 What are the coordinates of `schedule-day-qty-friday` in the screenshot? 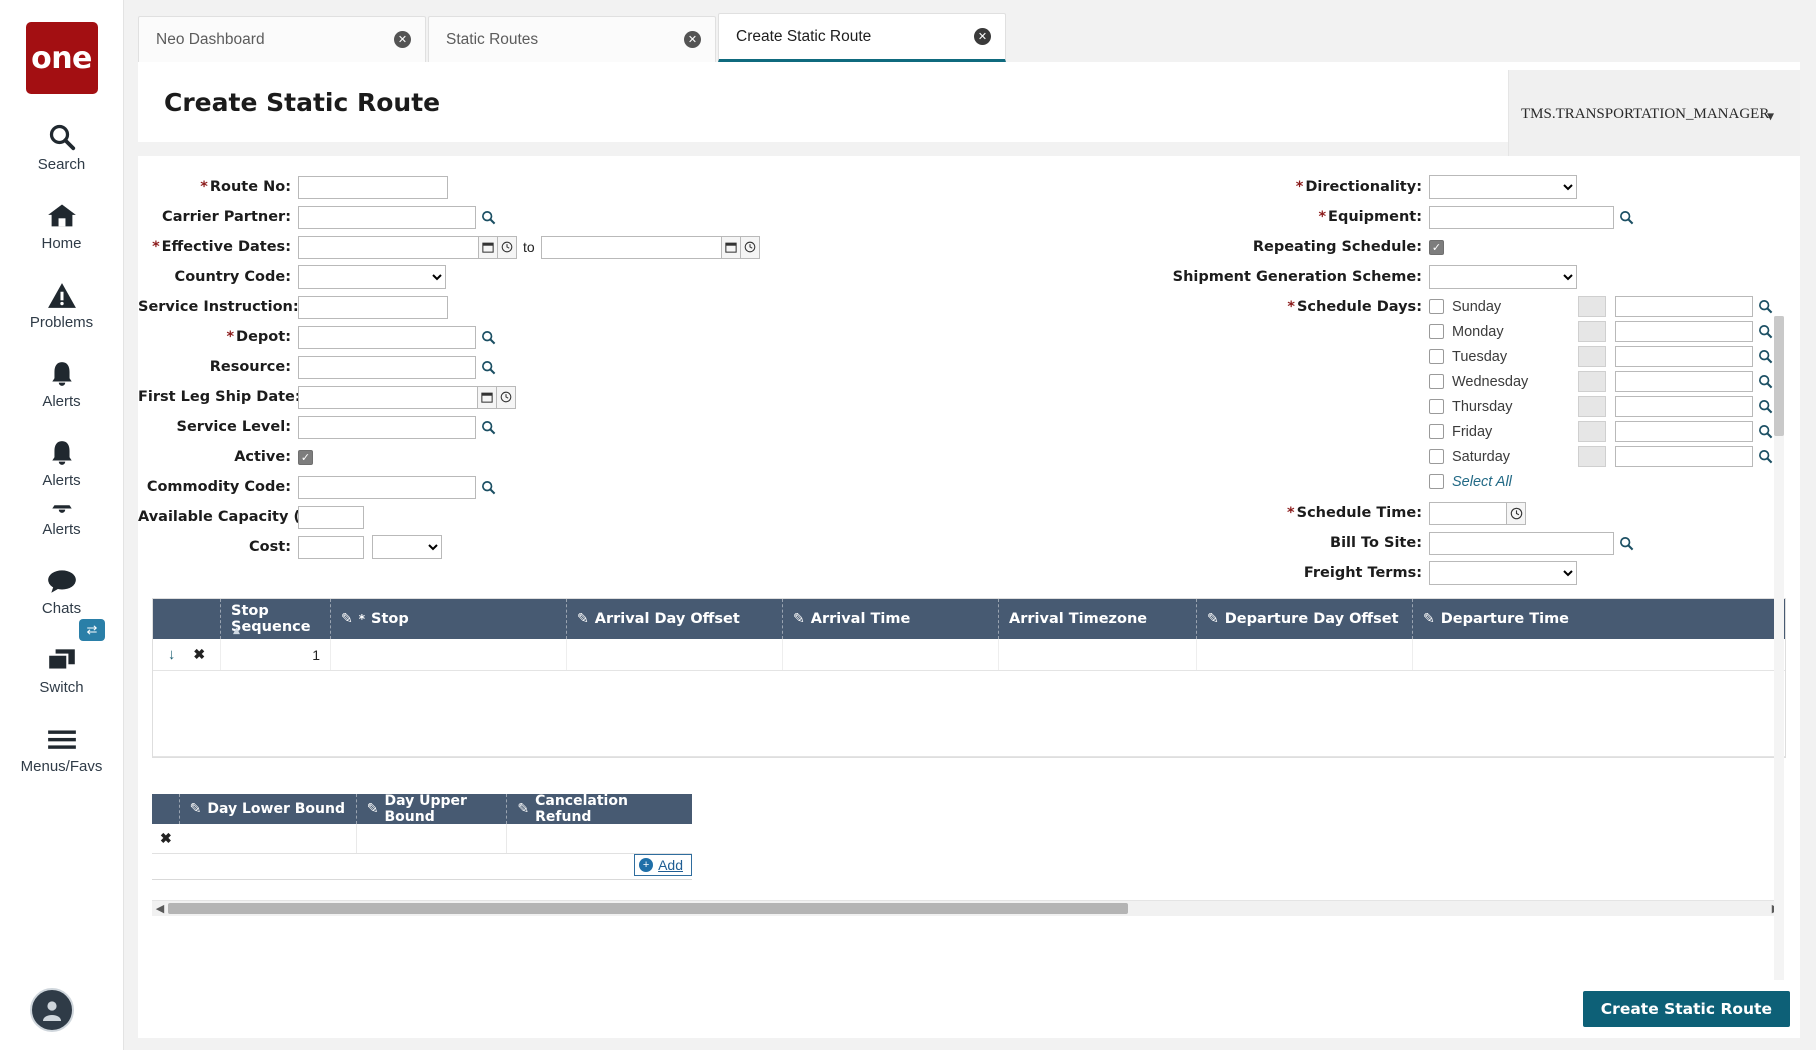 It's located at (1592, 431).